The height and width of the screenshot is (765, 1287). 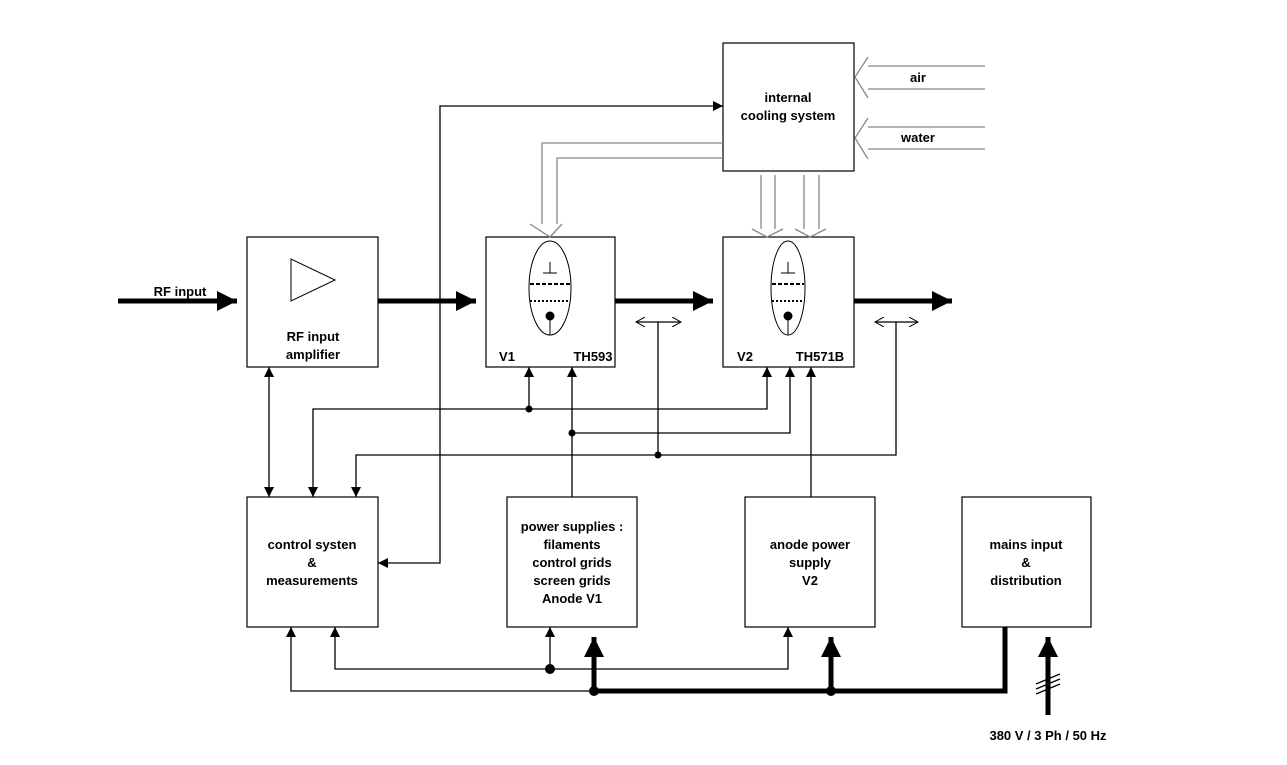 What do you see at coordinates (810, 544) in the screenshot?
I see `anode-label-1: anode power` at bounding box center [810, 544].